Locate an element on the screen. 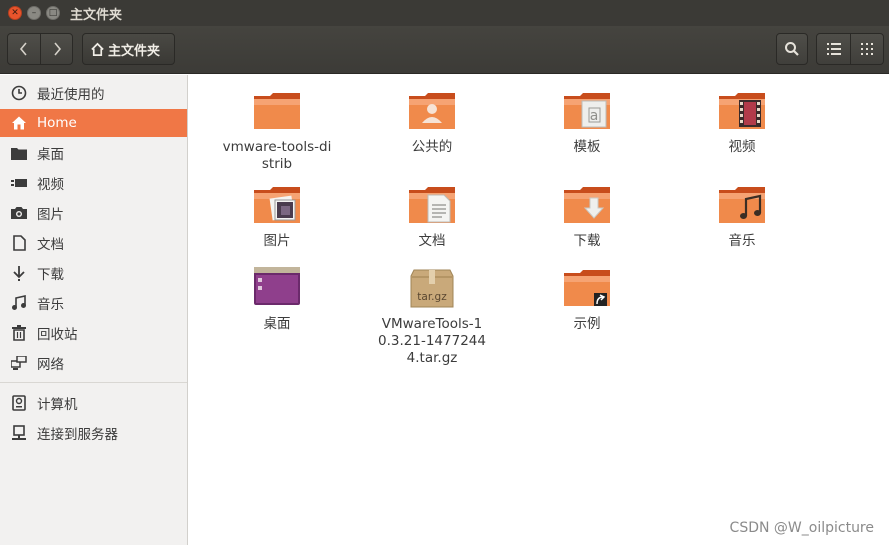  toolbar: 主文件夹 is located at coordinates (444, 50).